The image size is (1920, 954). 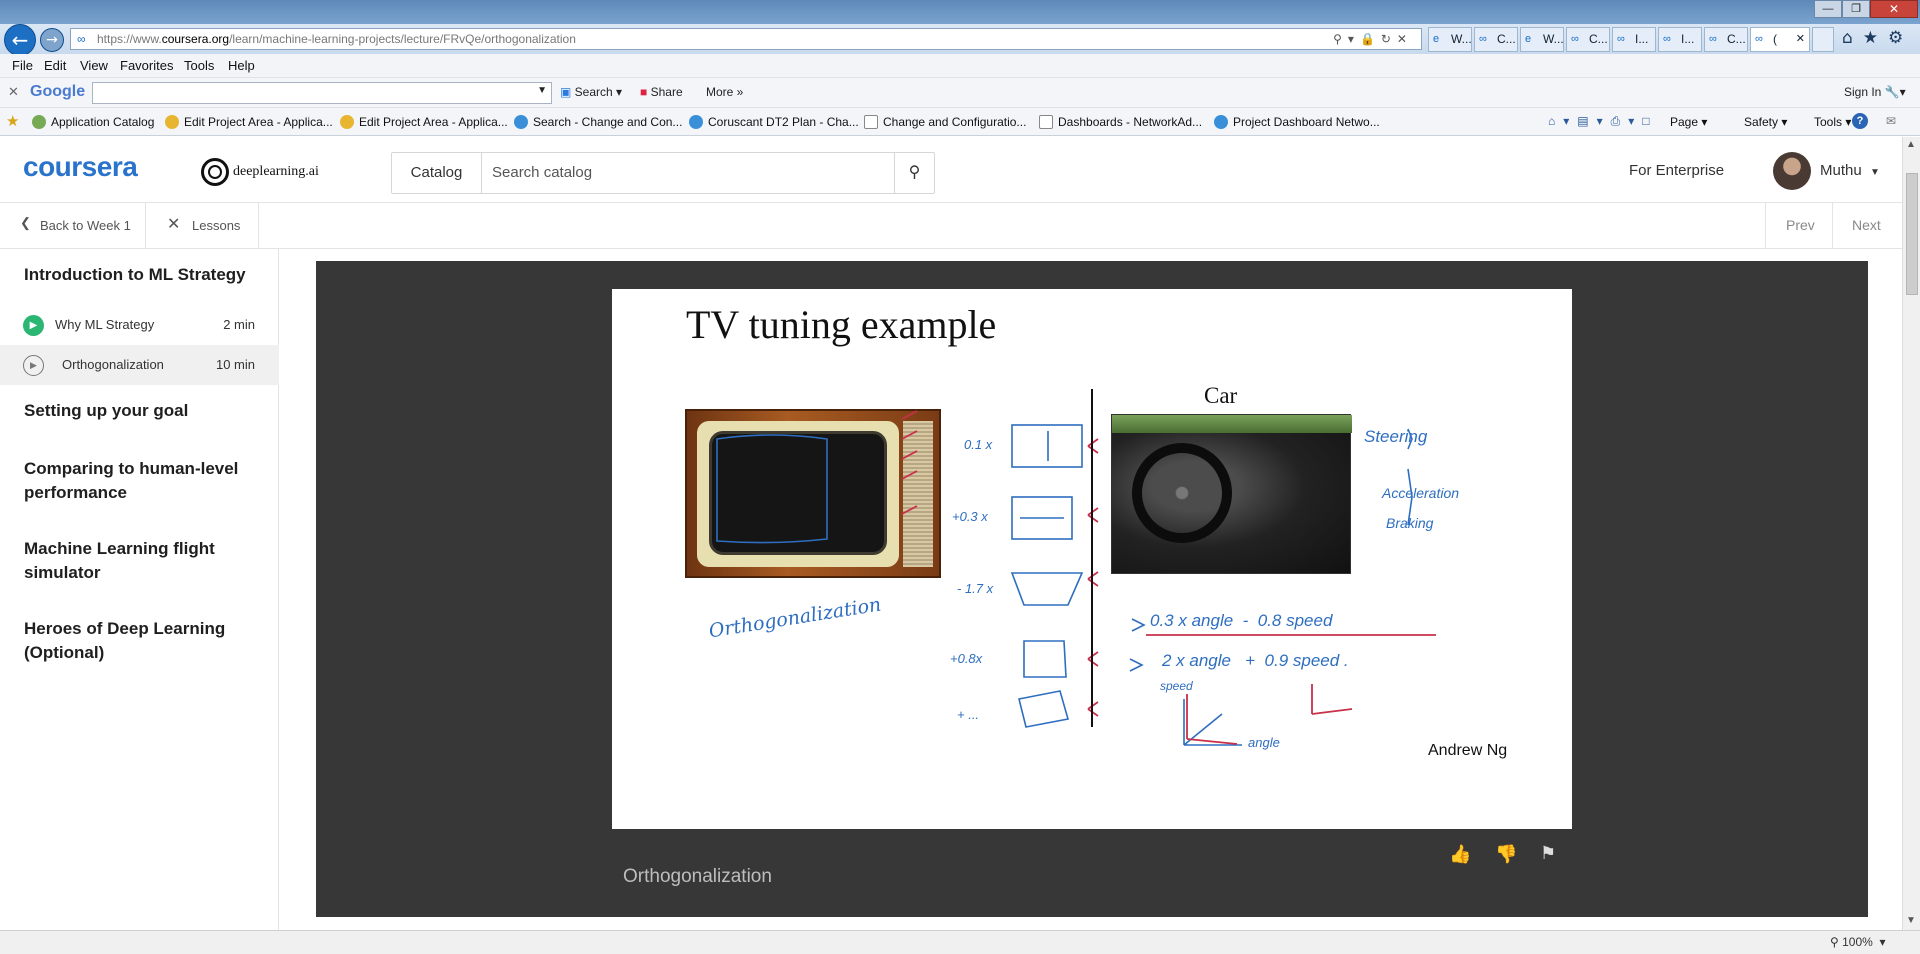 What do you see at coordinates (276, 172) in the screenshot?
I see `partner-name: deeplearning.ai` at bounding box center [276, 172].